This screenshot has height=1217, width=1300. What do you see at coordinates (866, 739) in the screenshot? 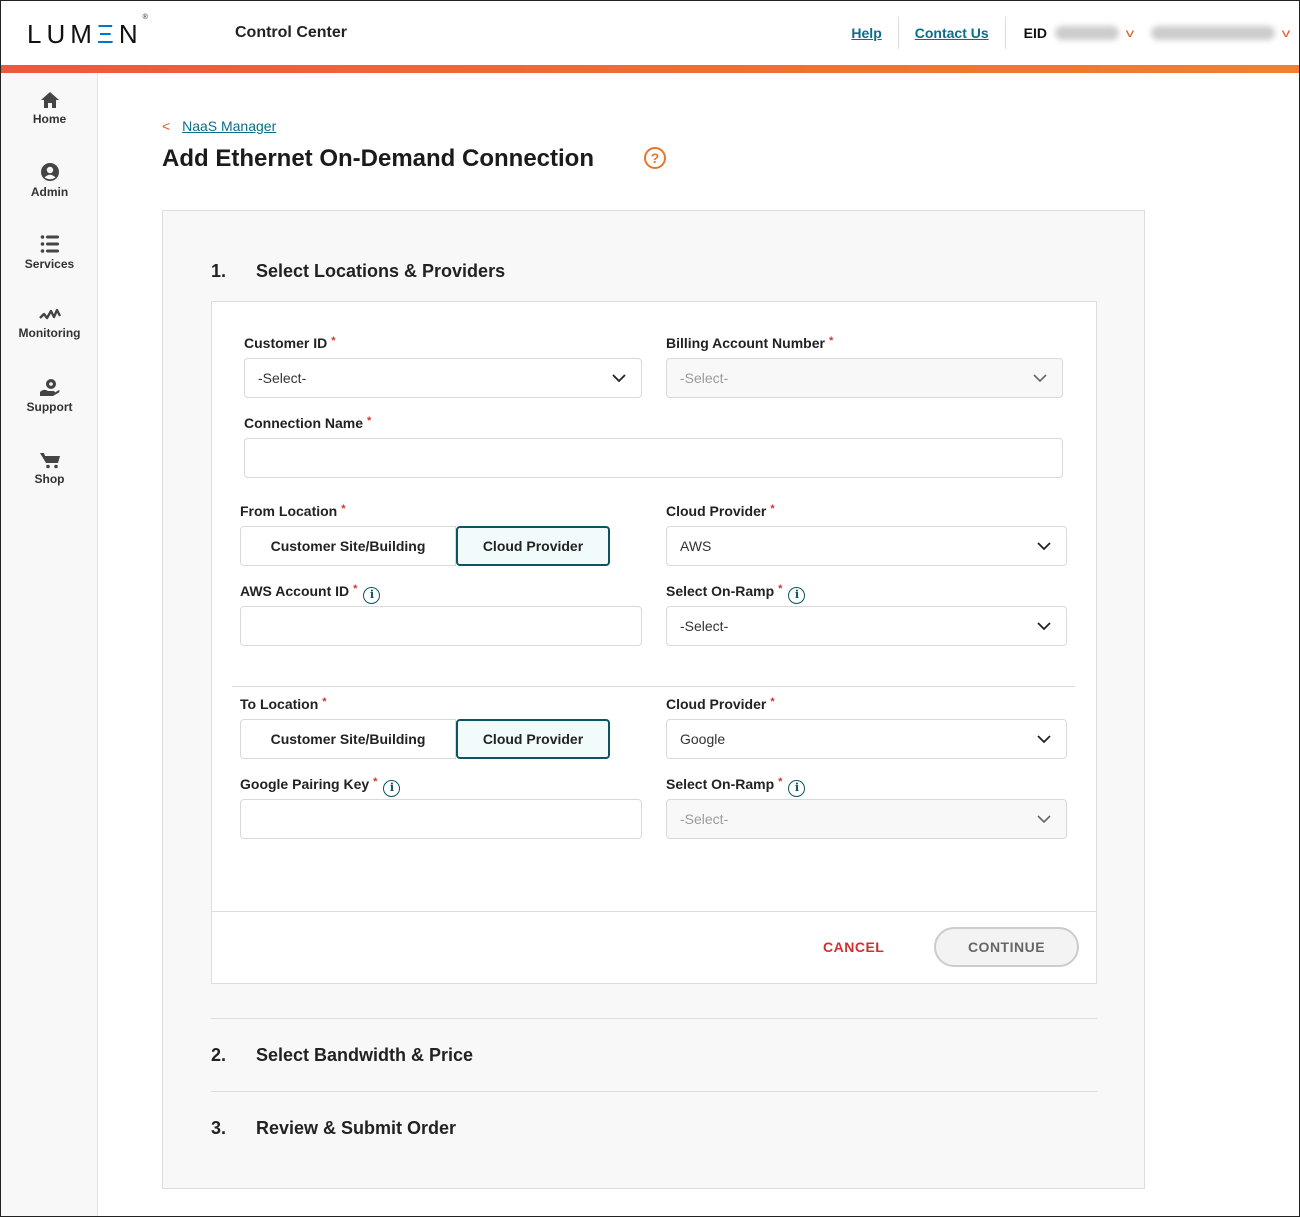
I see `to-cloud-provider-select: Google` at bounding box center [866, 739].